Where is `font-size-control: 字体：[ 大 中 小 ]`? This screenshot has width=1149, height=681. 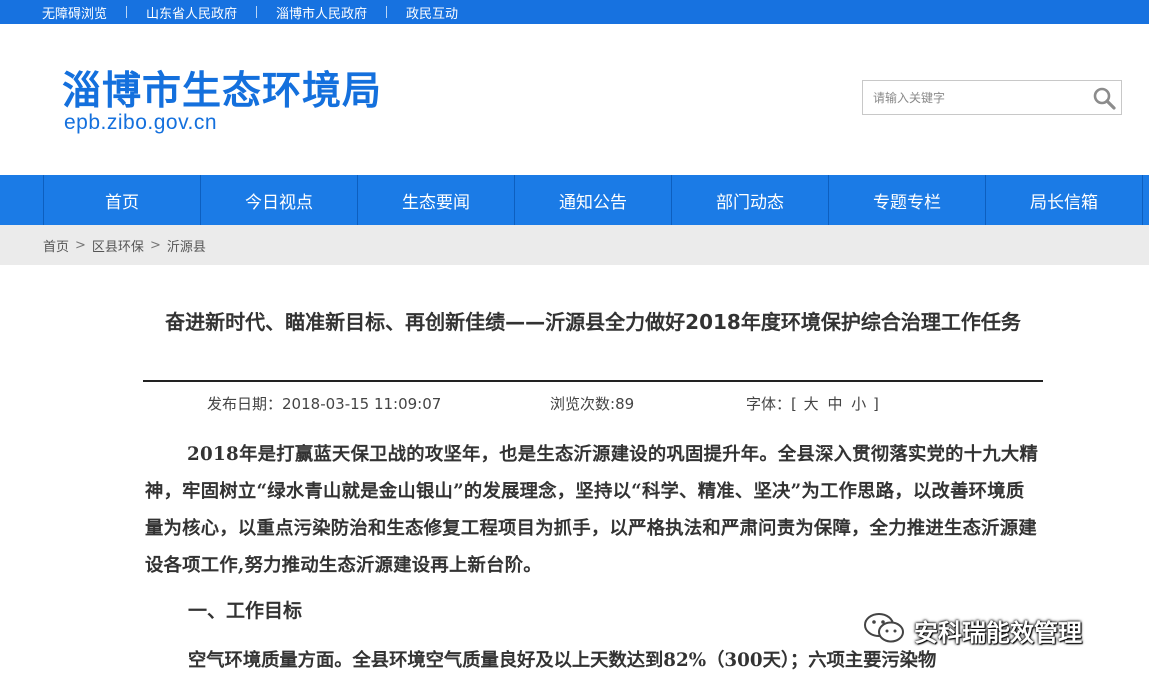 font-size-control: 字体：[ 大 中 小 ] is located at coordinates (812, 403).